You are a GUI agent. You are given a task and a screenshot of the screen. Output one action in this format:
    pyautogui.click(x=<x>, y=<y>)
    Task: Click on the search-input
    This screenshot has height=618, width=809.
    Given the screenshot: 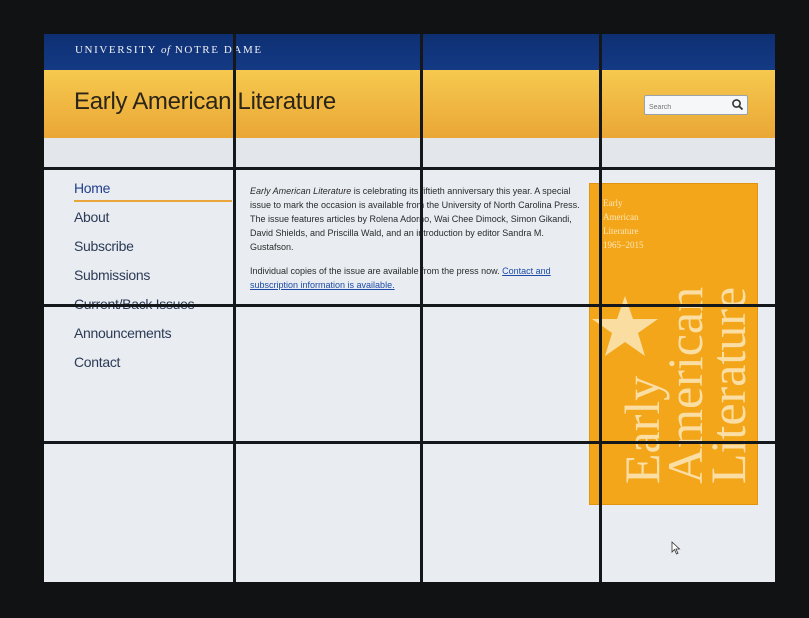 What is the action you would take?
    pyautogui.click(x=686, y=107)
    